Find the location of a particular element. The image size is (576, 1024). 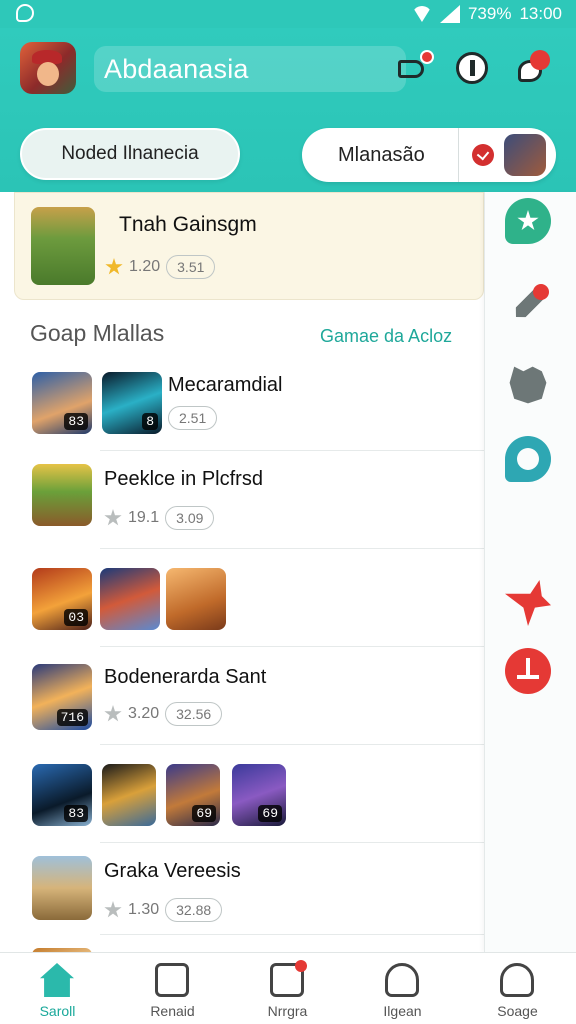

mini-avatar is located at coordinates (525, 155).